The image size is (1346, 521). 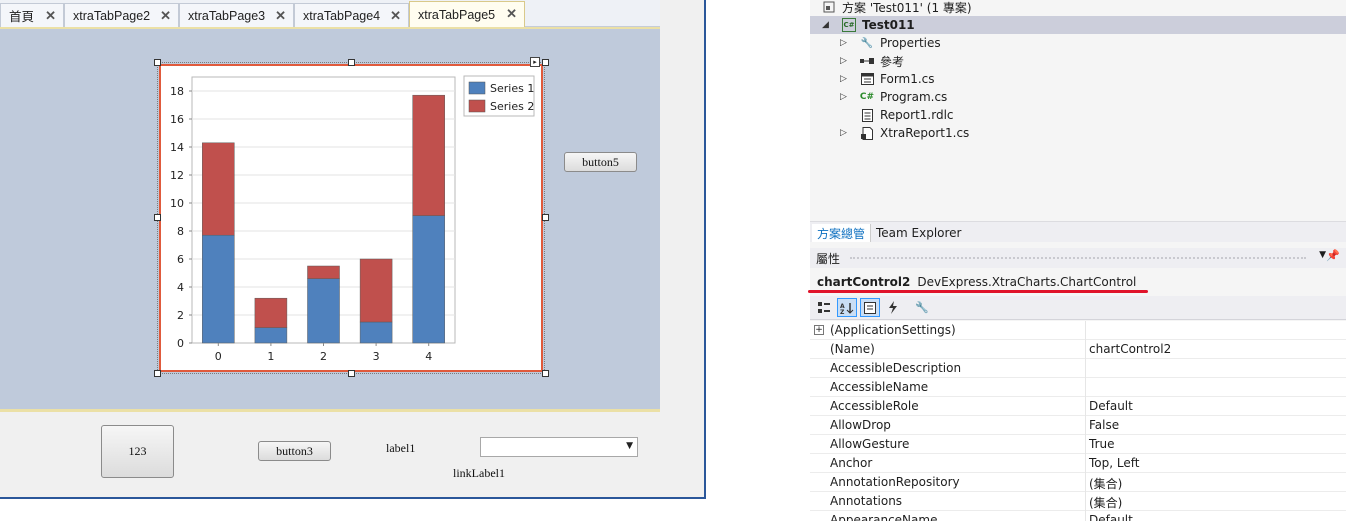 I want to click on property-row: AccessibleDescription, so click(x=1078, y=368).